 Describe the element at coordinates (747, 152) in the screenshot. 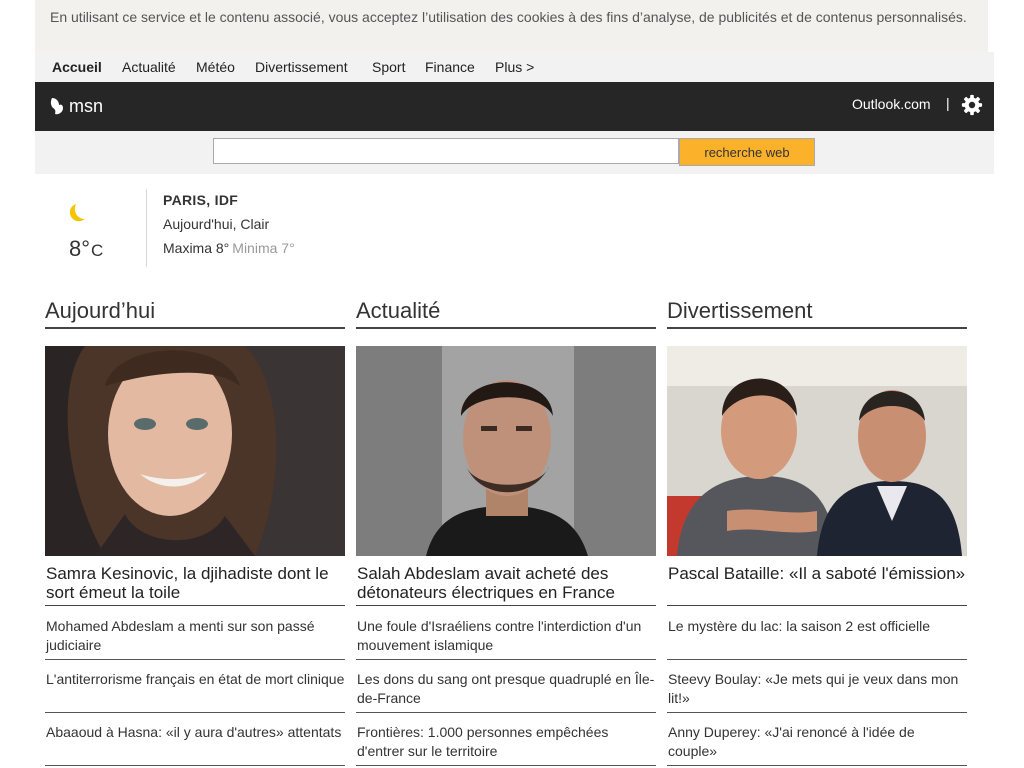

I see `web-search-button: recherche web` at that location.